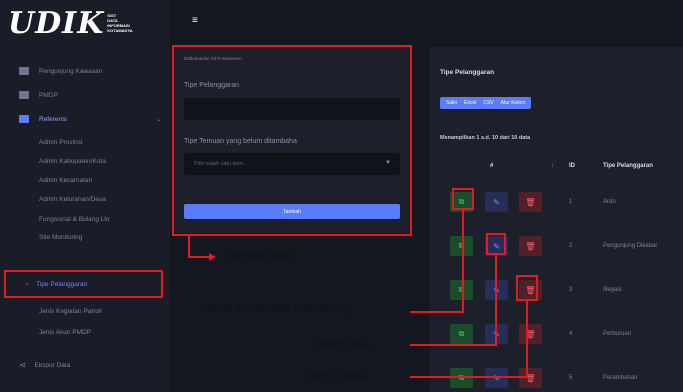  I want to click on row-name: Perambahan, so click(620, 378).